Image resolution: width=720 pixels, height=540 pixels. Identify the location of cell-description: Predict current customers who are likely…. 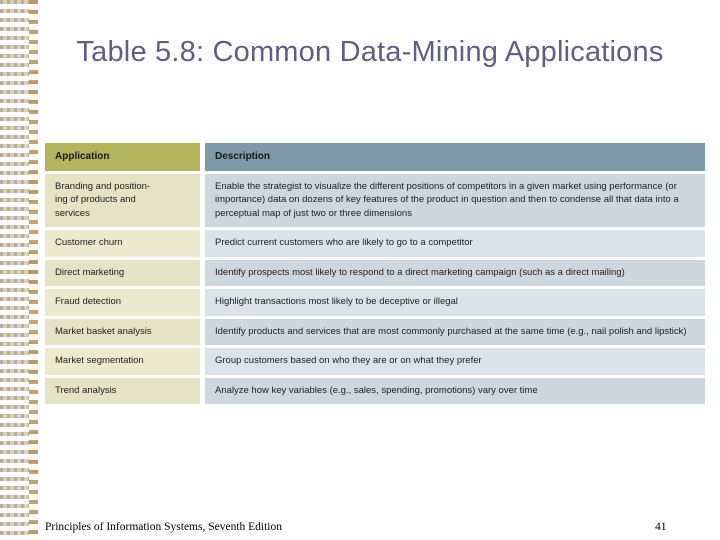
(455, 243).